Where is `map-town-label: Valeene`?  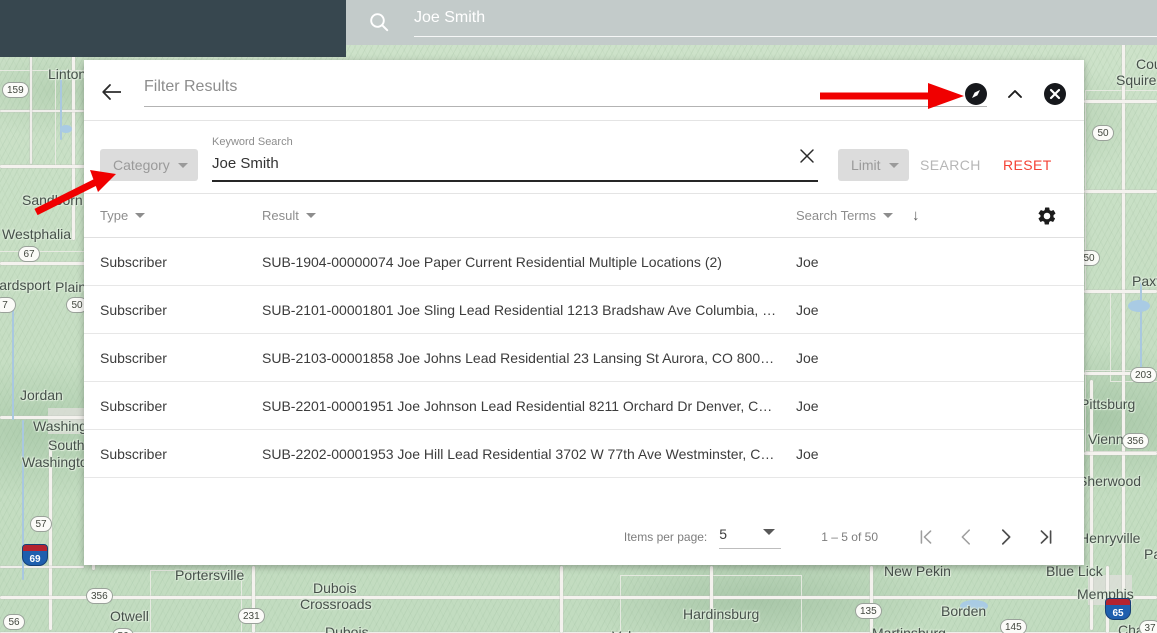 map-town-label: Valeene is located at coordinates (637, 630).